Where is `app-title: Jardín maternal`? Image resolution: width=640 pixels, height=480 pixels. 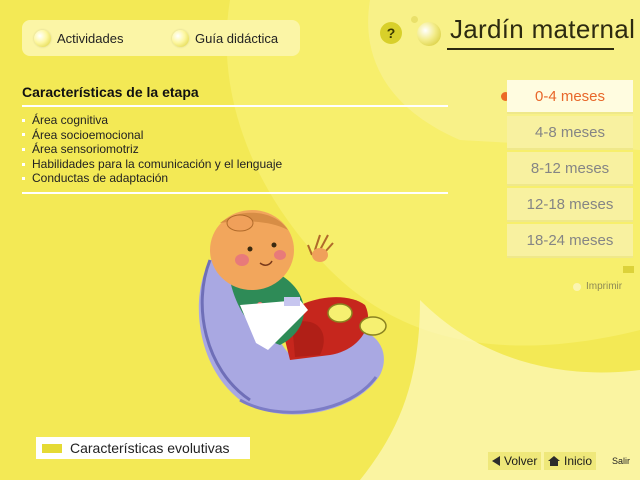 app-title: Jardín maternal is located at coordinates (543, 29).